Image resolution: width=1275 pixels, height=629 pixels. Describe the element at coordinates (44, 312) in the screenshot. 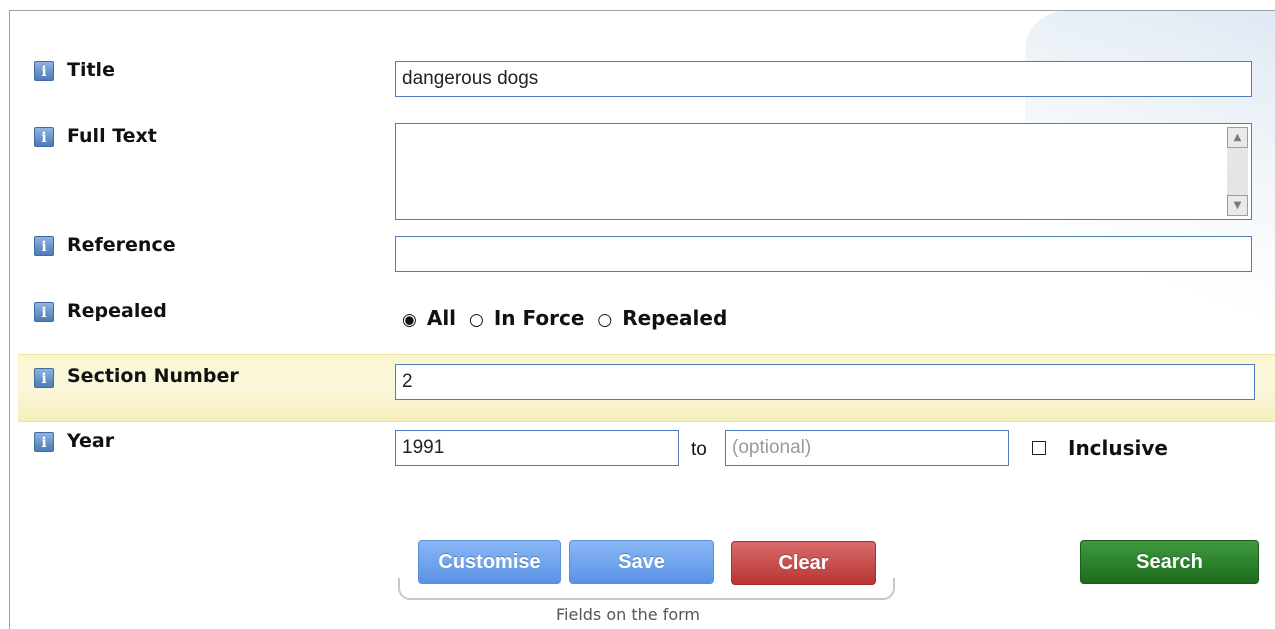

I see `repealed-info-icon: i` at that location.